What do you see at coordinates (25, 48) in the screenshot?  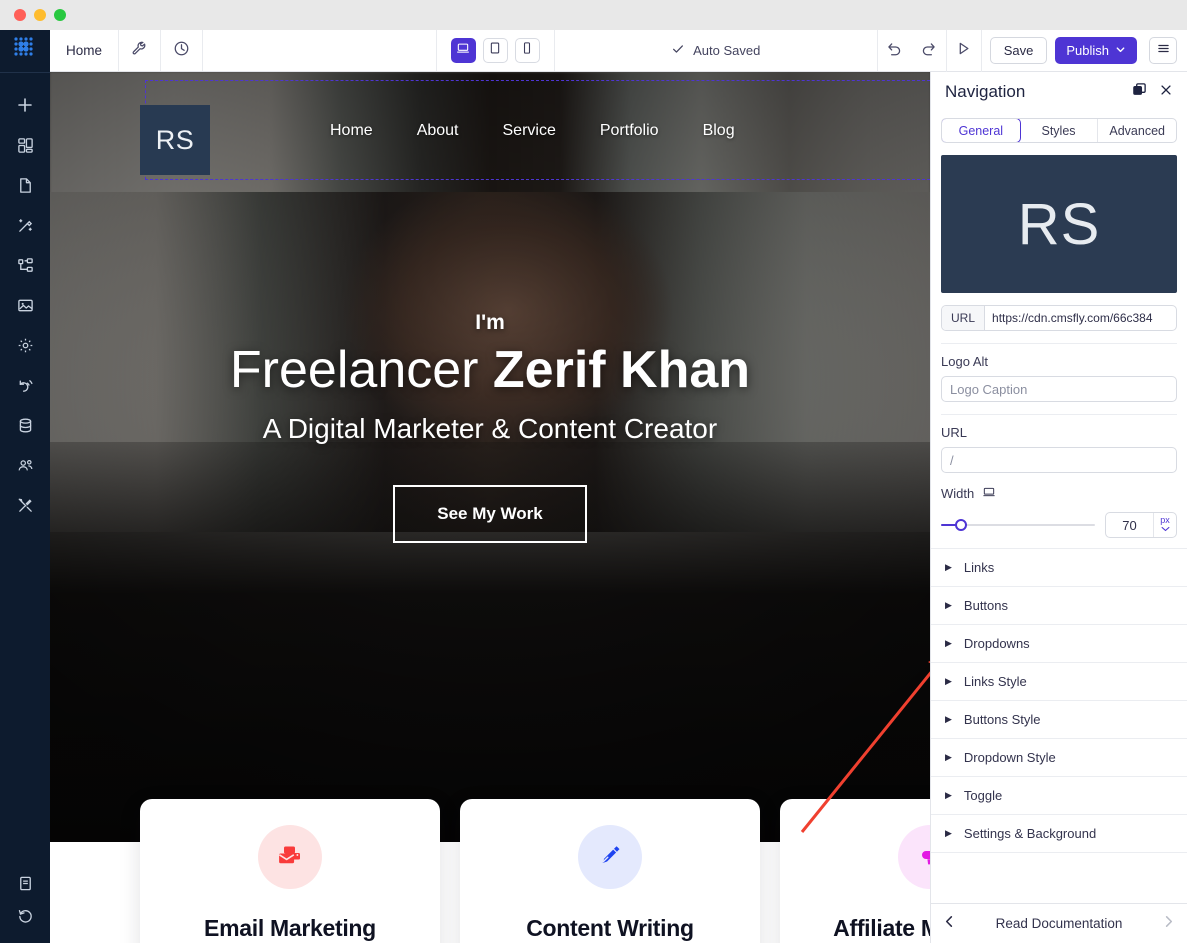 I see `app-logo` at bounding box center [25, 48].